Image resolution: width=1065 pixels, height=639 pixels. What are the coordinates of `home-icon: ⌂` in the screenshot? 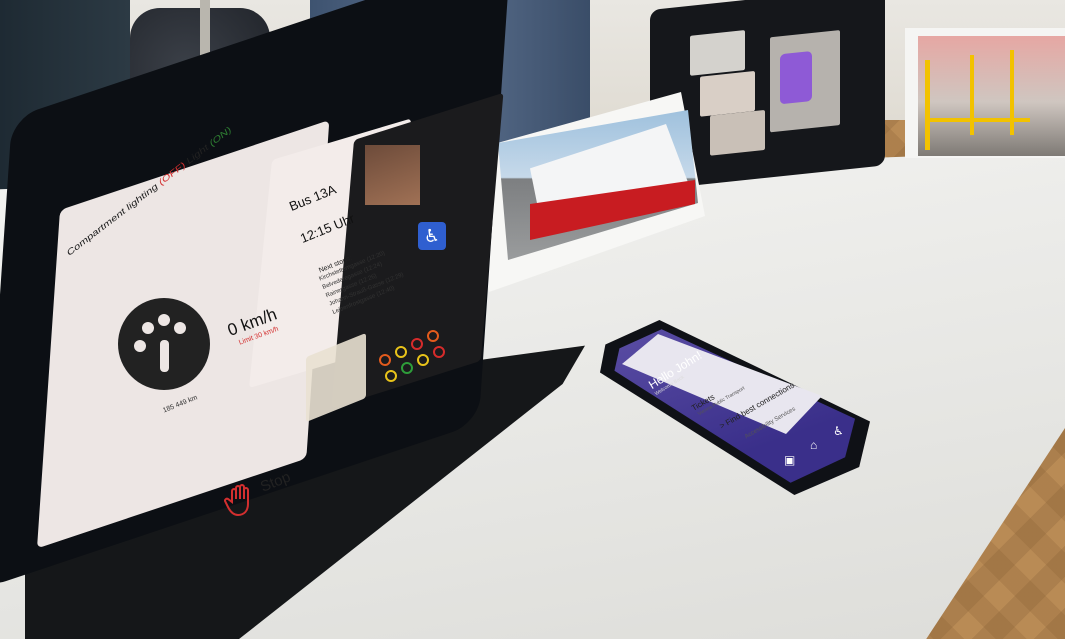 It's located at (813, 445).